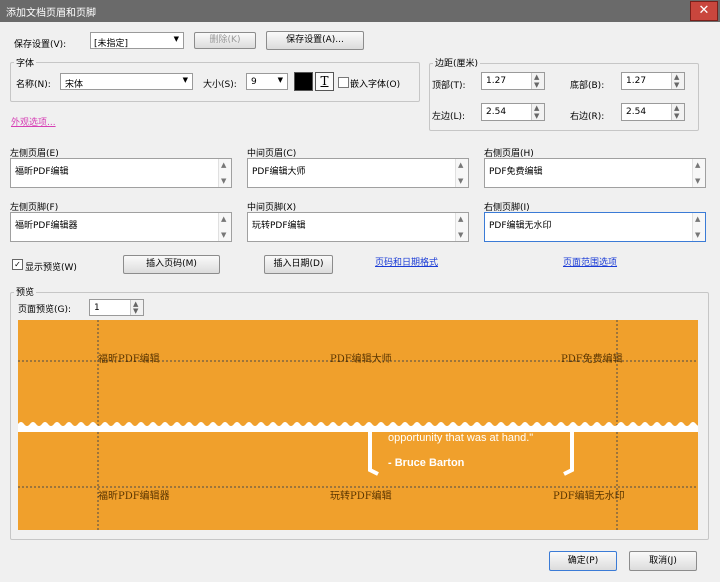 This screenshot has width=720, height=582. What do you see at coordinates (171, 264) in the screenshot?
I see `insert-page-number-button: 插入页码(M)` at bounding box center [171, 264].